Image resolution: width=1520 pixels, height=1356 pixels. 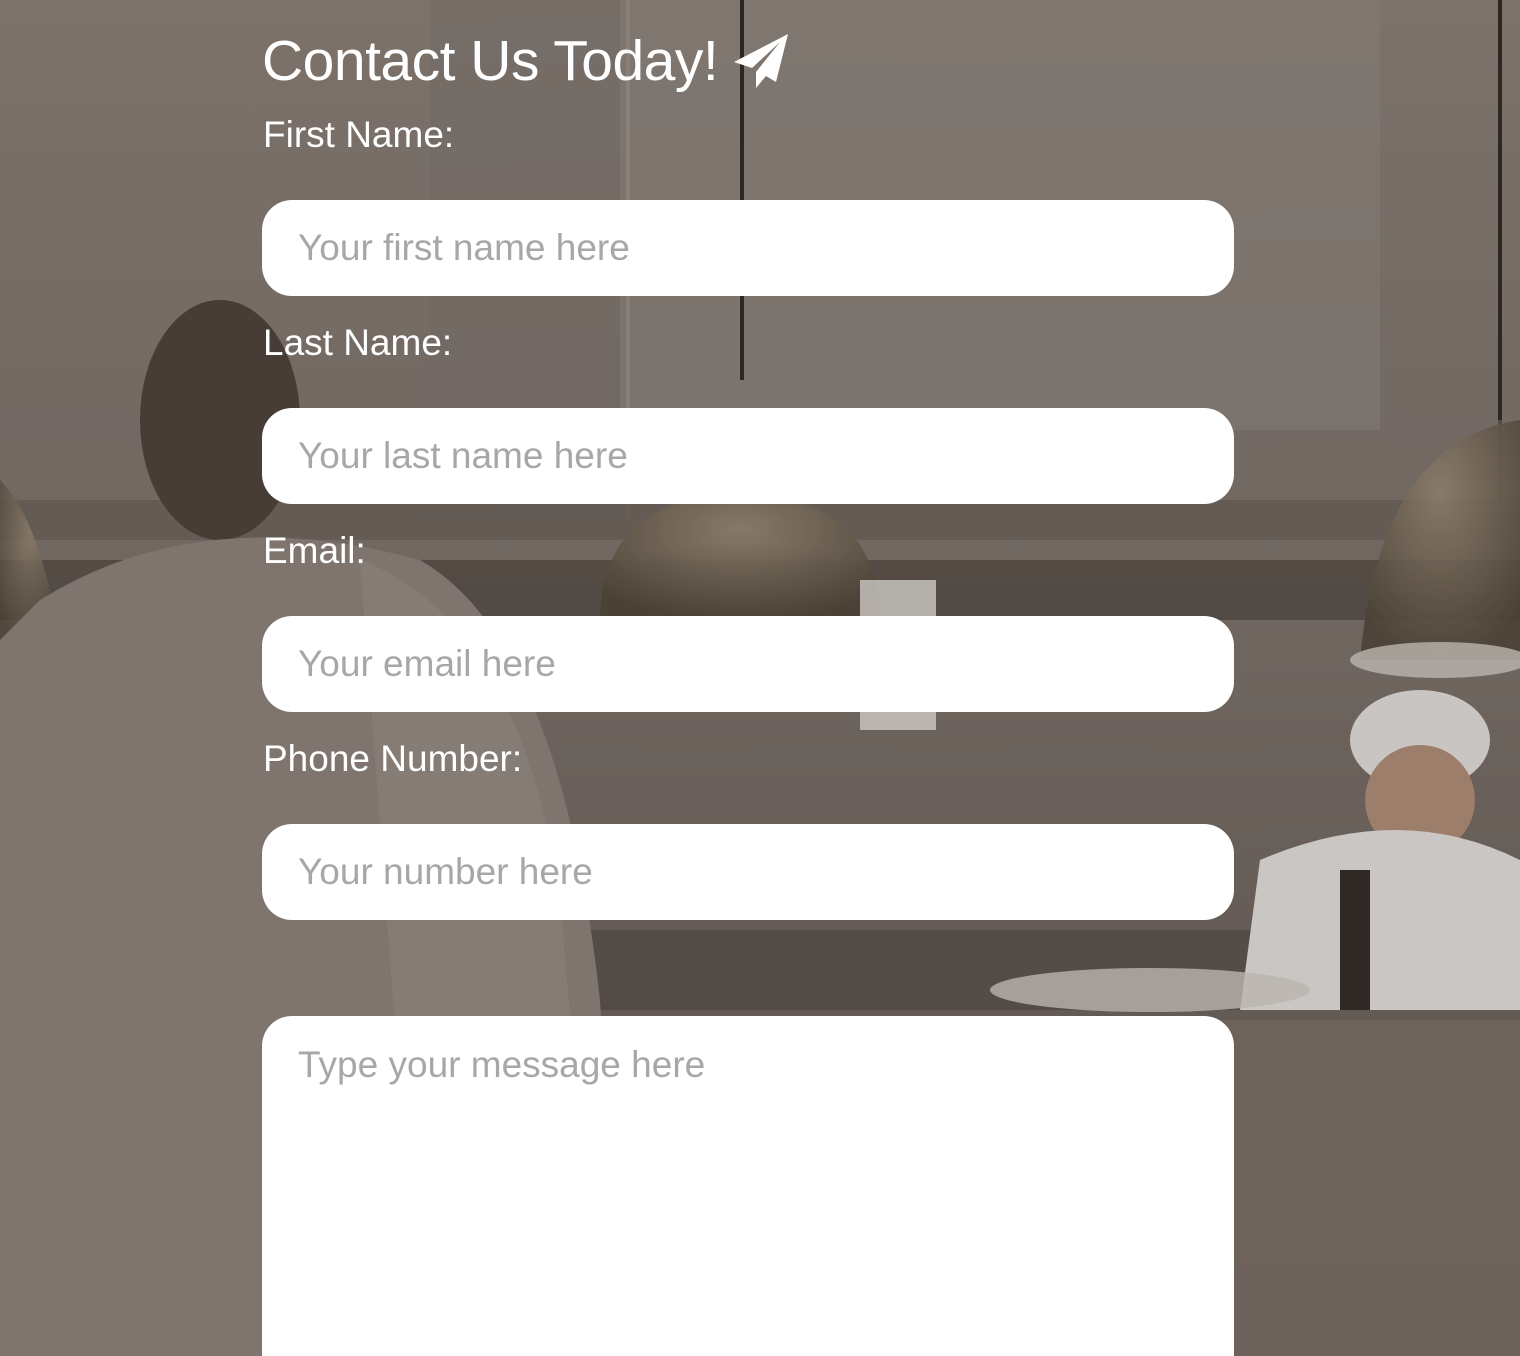 I want to click on last-name-label: Last Name:, so click(x=358, y=342).